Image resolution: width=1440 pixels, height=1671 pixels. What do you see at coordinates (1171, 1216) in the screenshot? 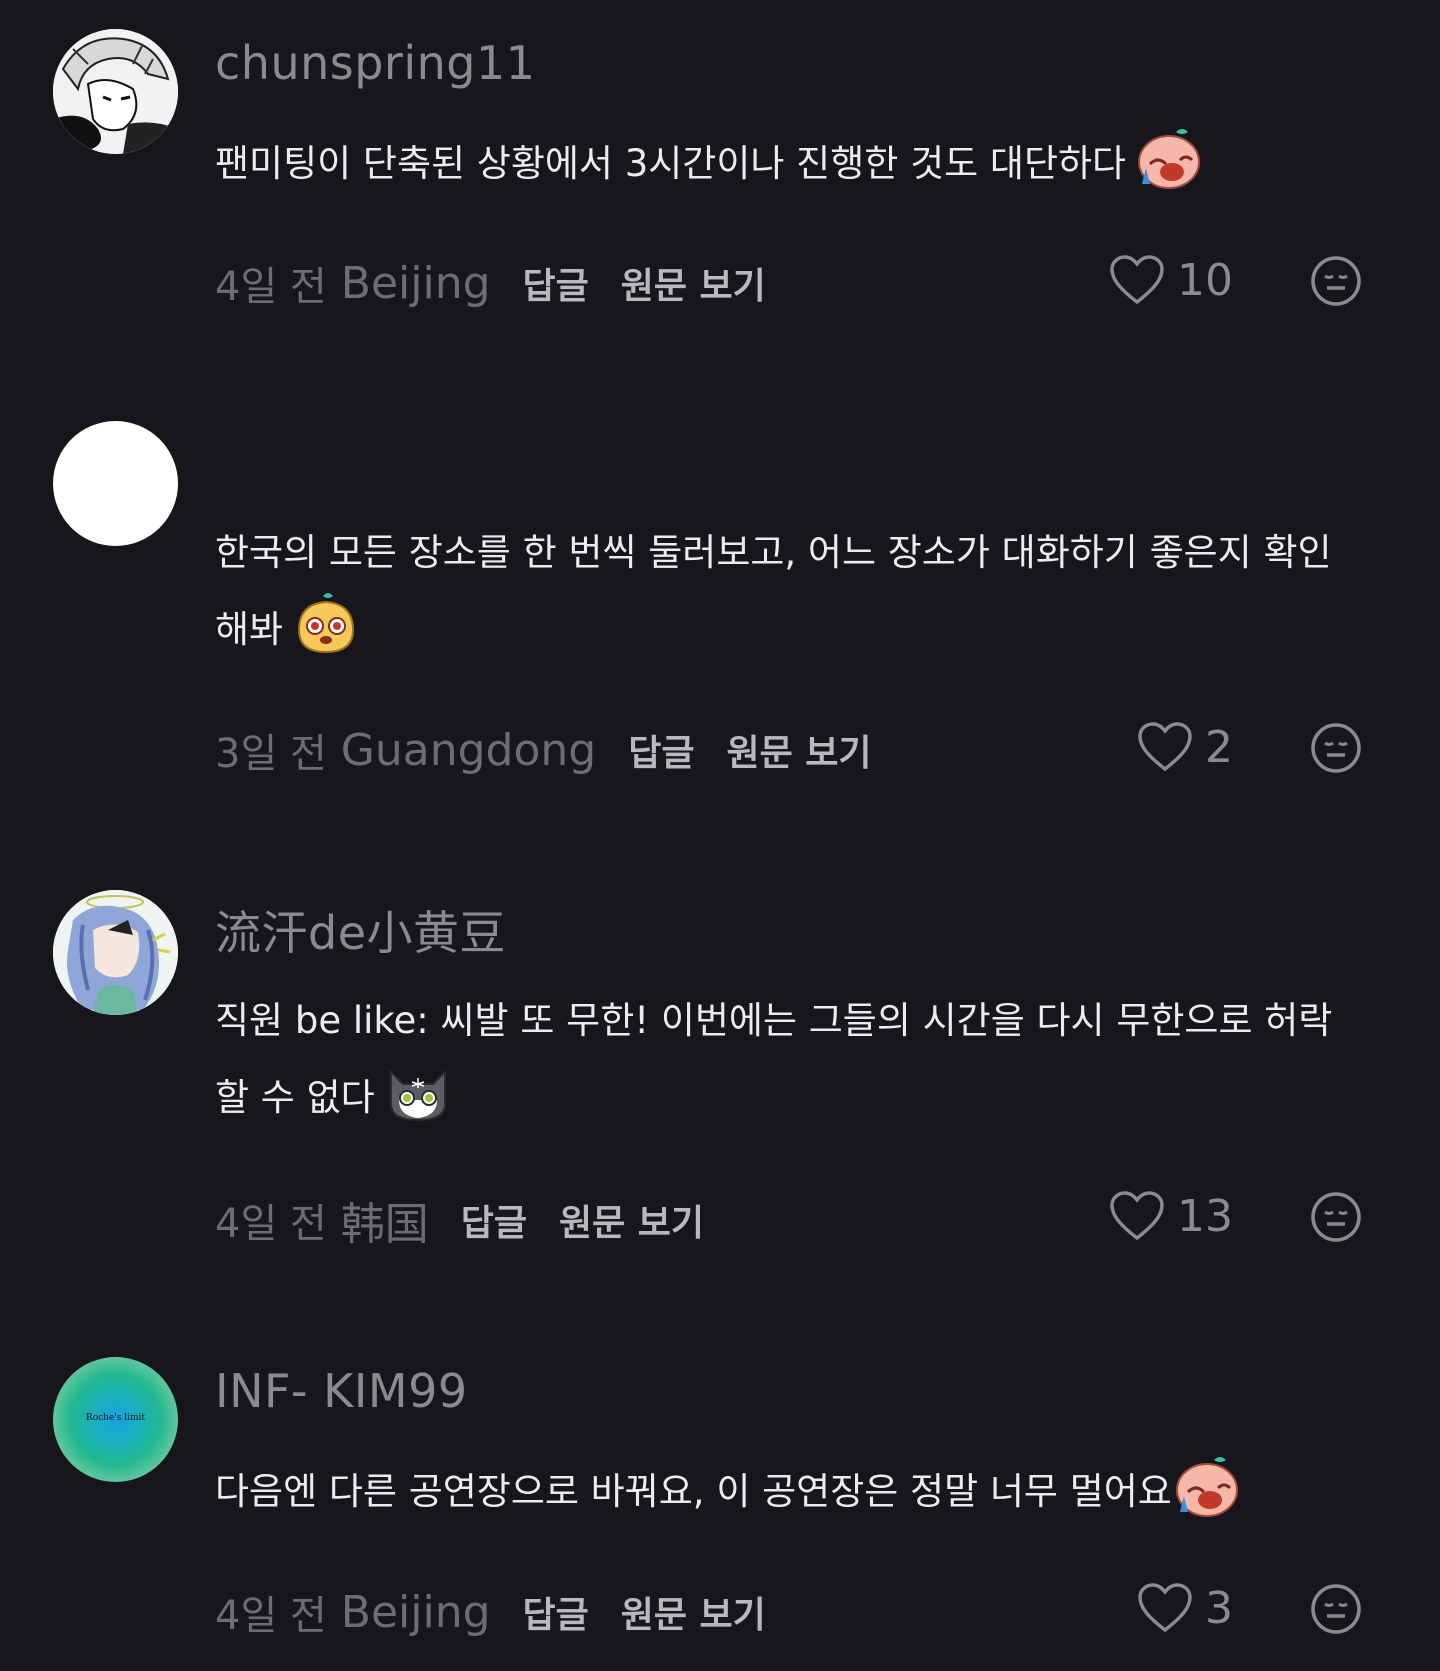
I see `like-button: 13` at bounding box center [1171, 1216].